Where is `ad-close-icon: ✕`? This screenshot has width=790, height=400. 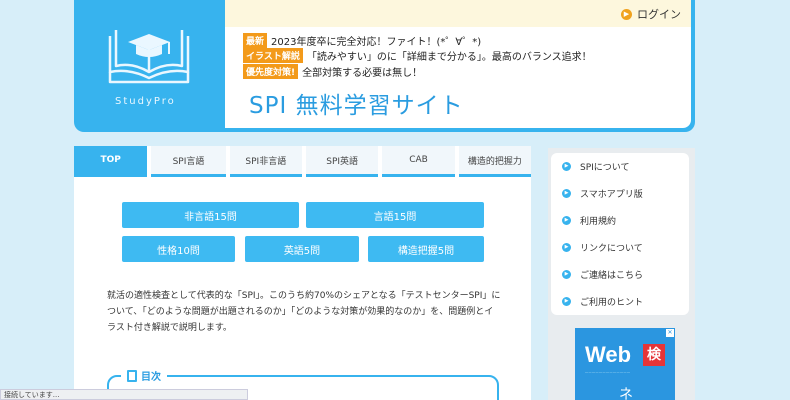 ad-close-icon: ✕ is located at coordinates (670, 333).